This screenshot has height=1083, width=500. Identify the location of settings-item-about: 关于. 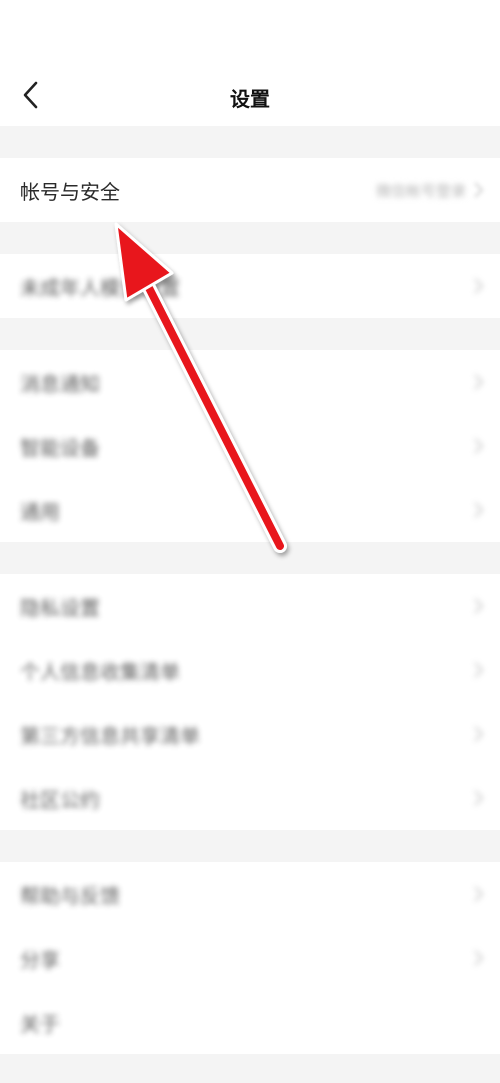
(250, 1022).